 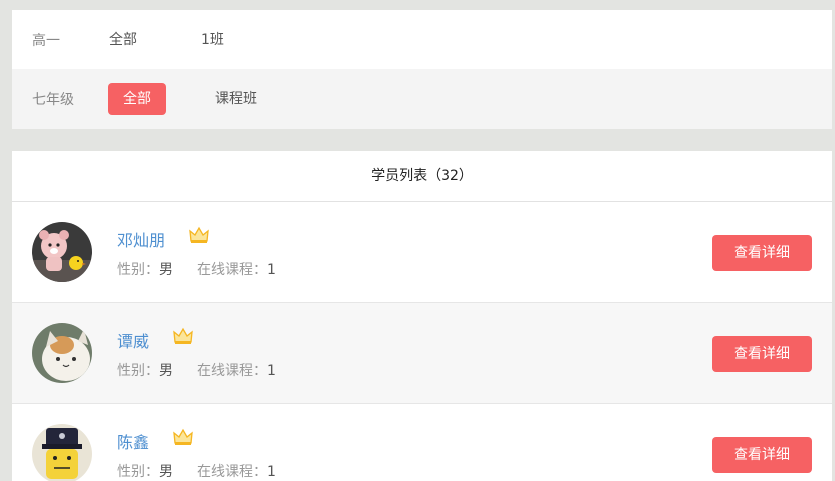 I want to click on student-list-title: 学员列表（32）, so click(x=422, y=176).